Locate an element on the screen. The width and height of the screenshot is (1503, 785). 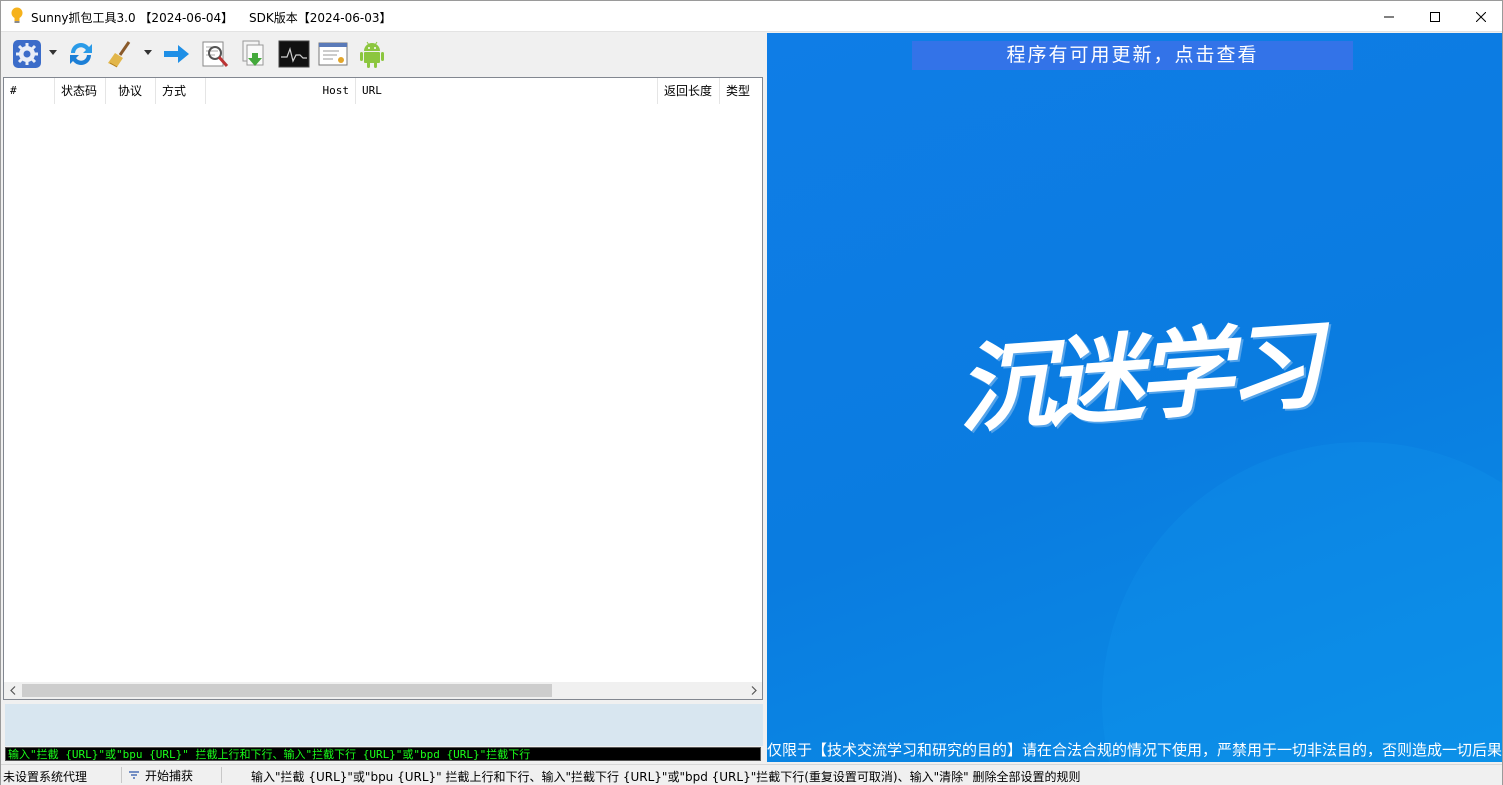
lightbulb-icon is located at coordinates (17, 15).